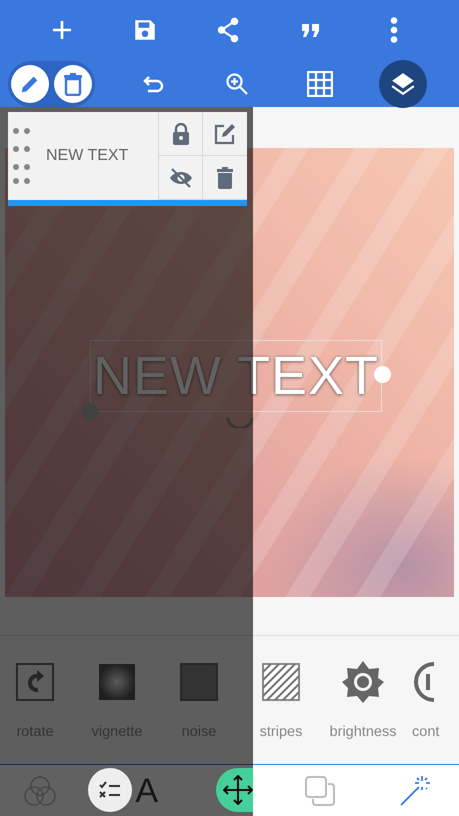  I want to click on color-circles-icon, so click(40, 790).